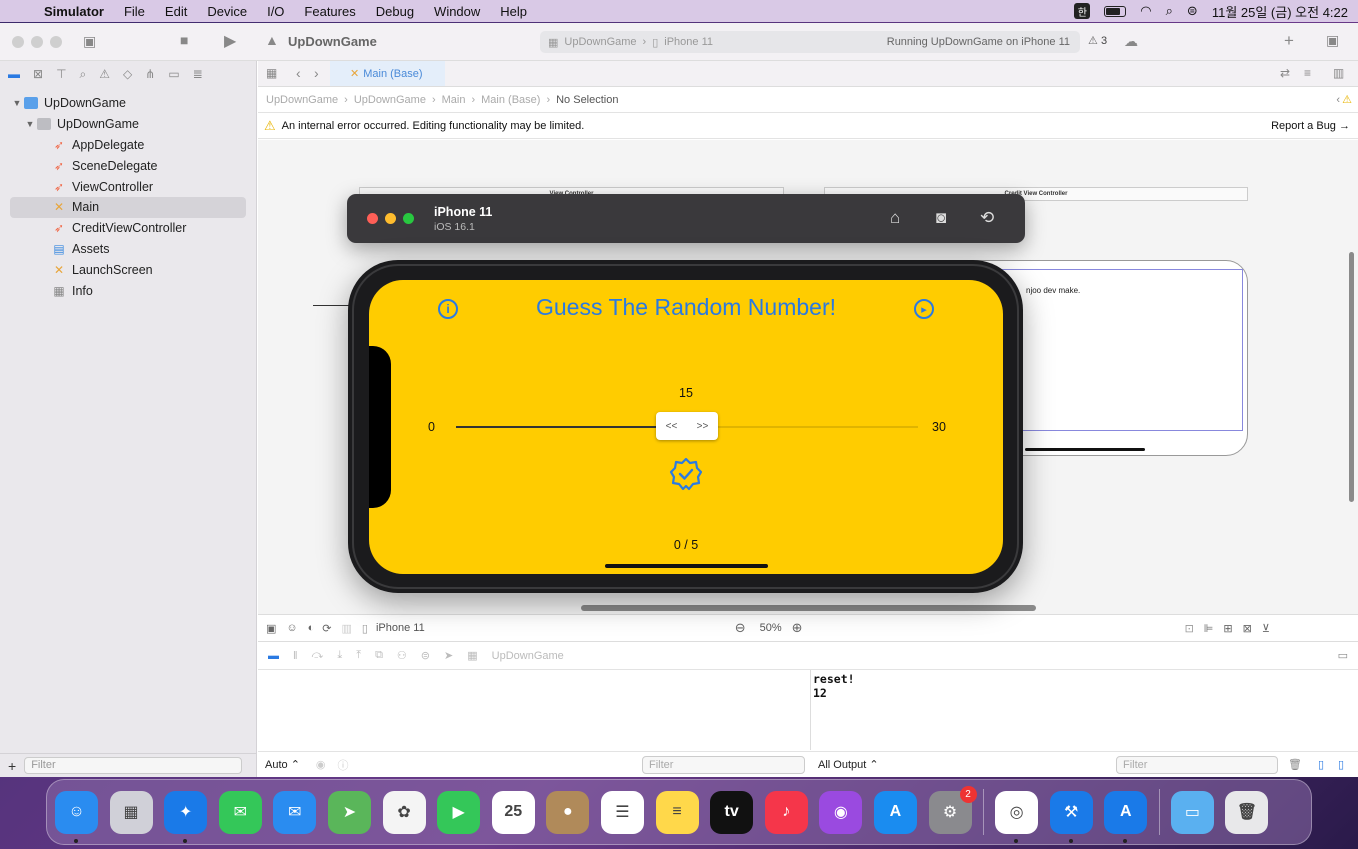 This screenshot has width=1358, height=849. I want to click on grid-icon: ▦, so click(271, 73).